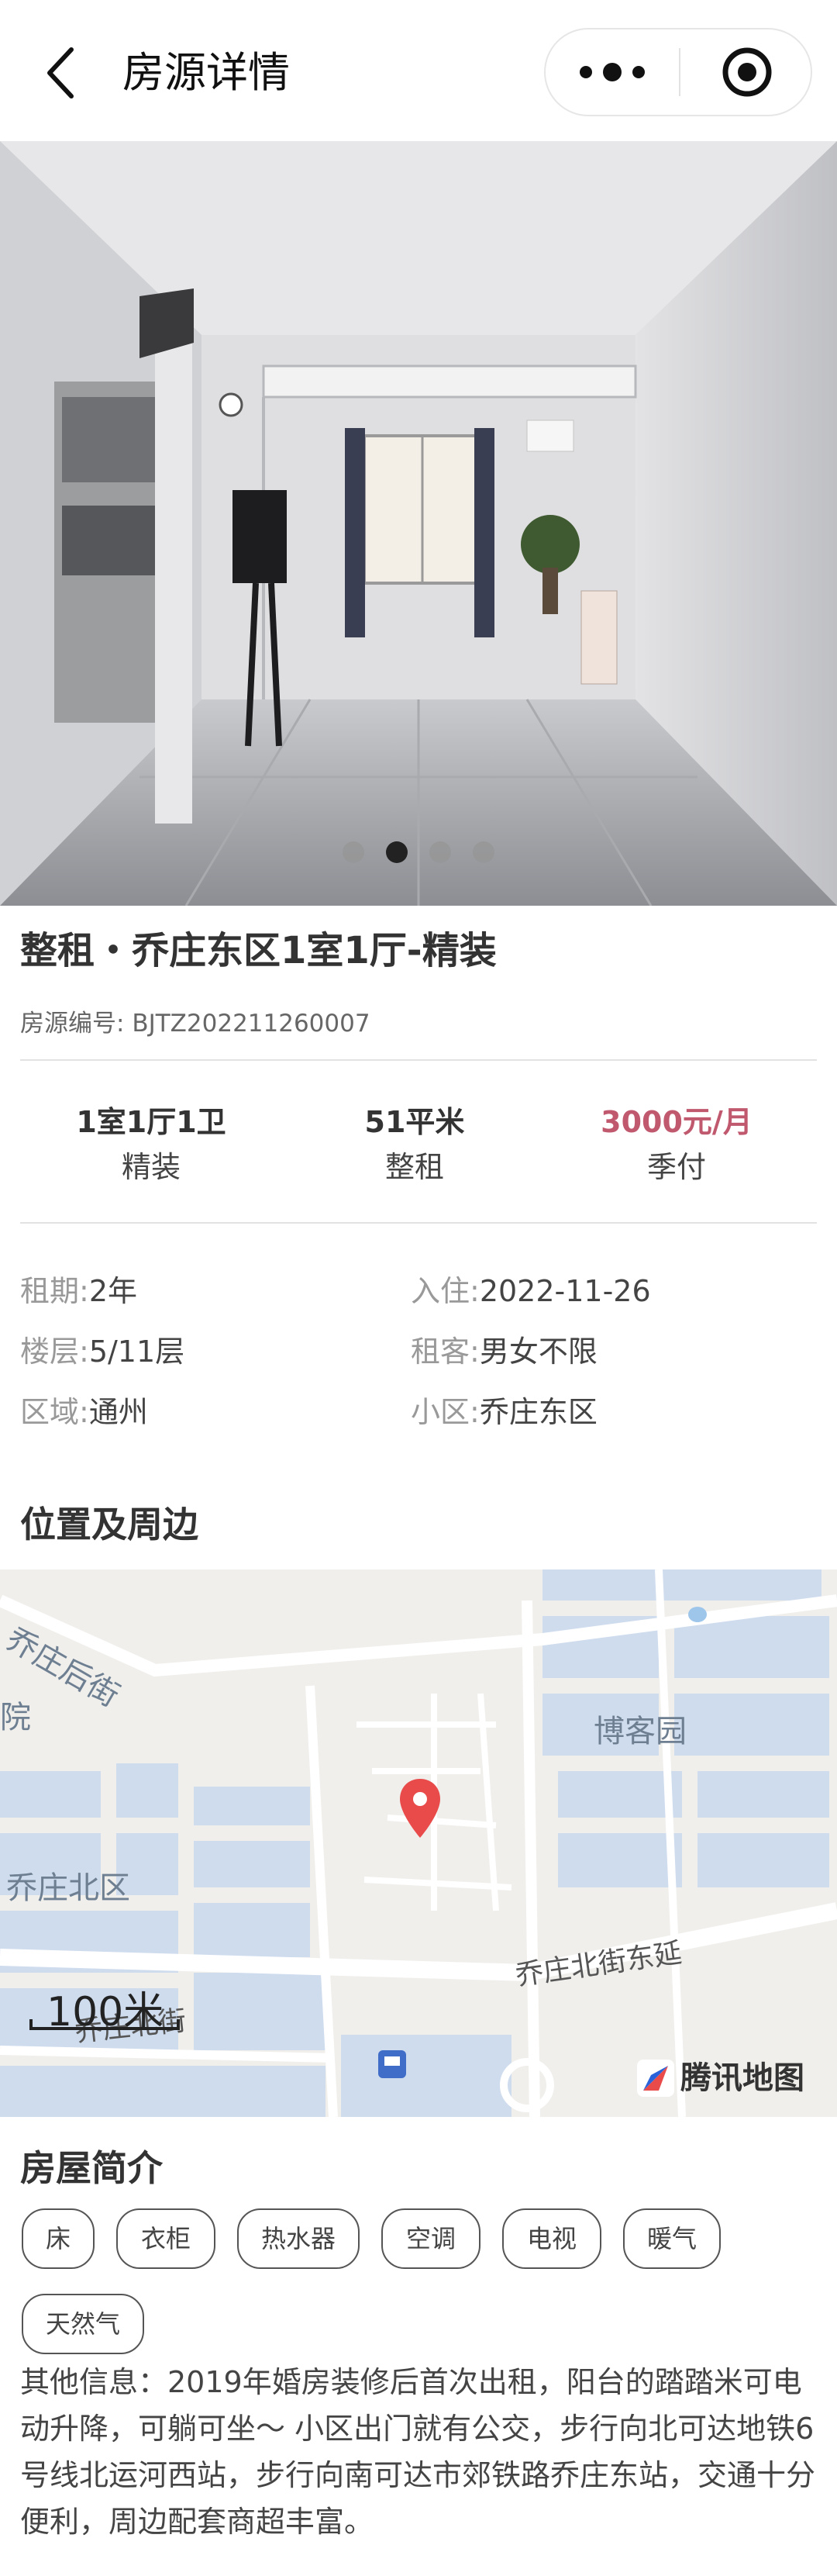 The height and width of the screenshot is (2576, 837). I want to click on facility-tag: 床, so click(58, 2238).